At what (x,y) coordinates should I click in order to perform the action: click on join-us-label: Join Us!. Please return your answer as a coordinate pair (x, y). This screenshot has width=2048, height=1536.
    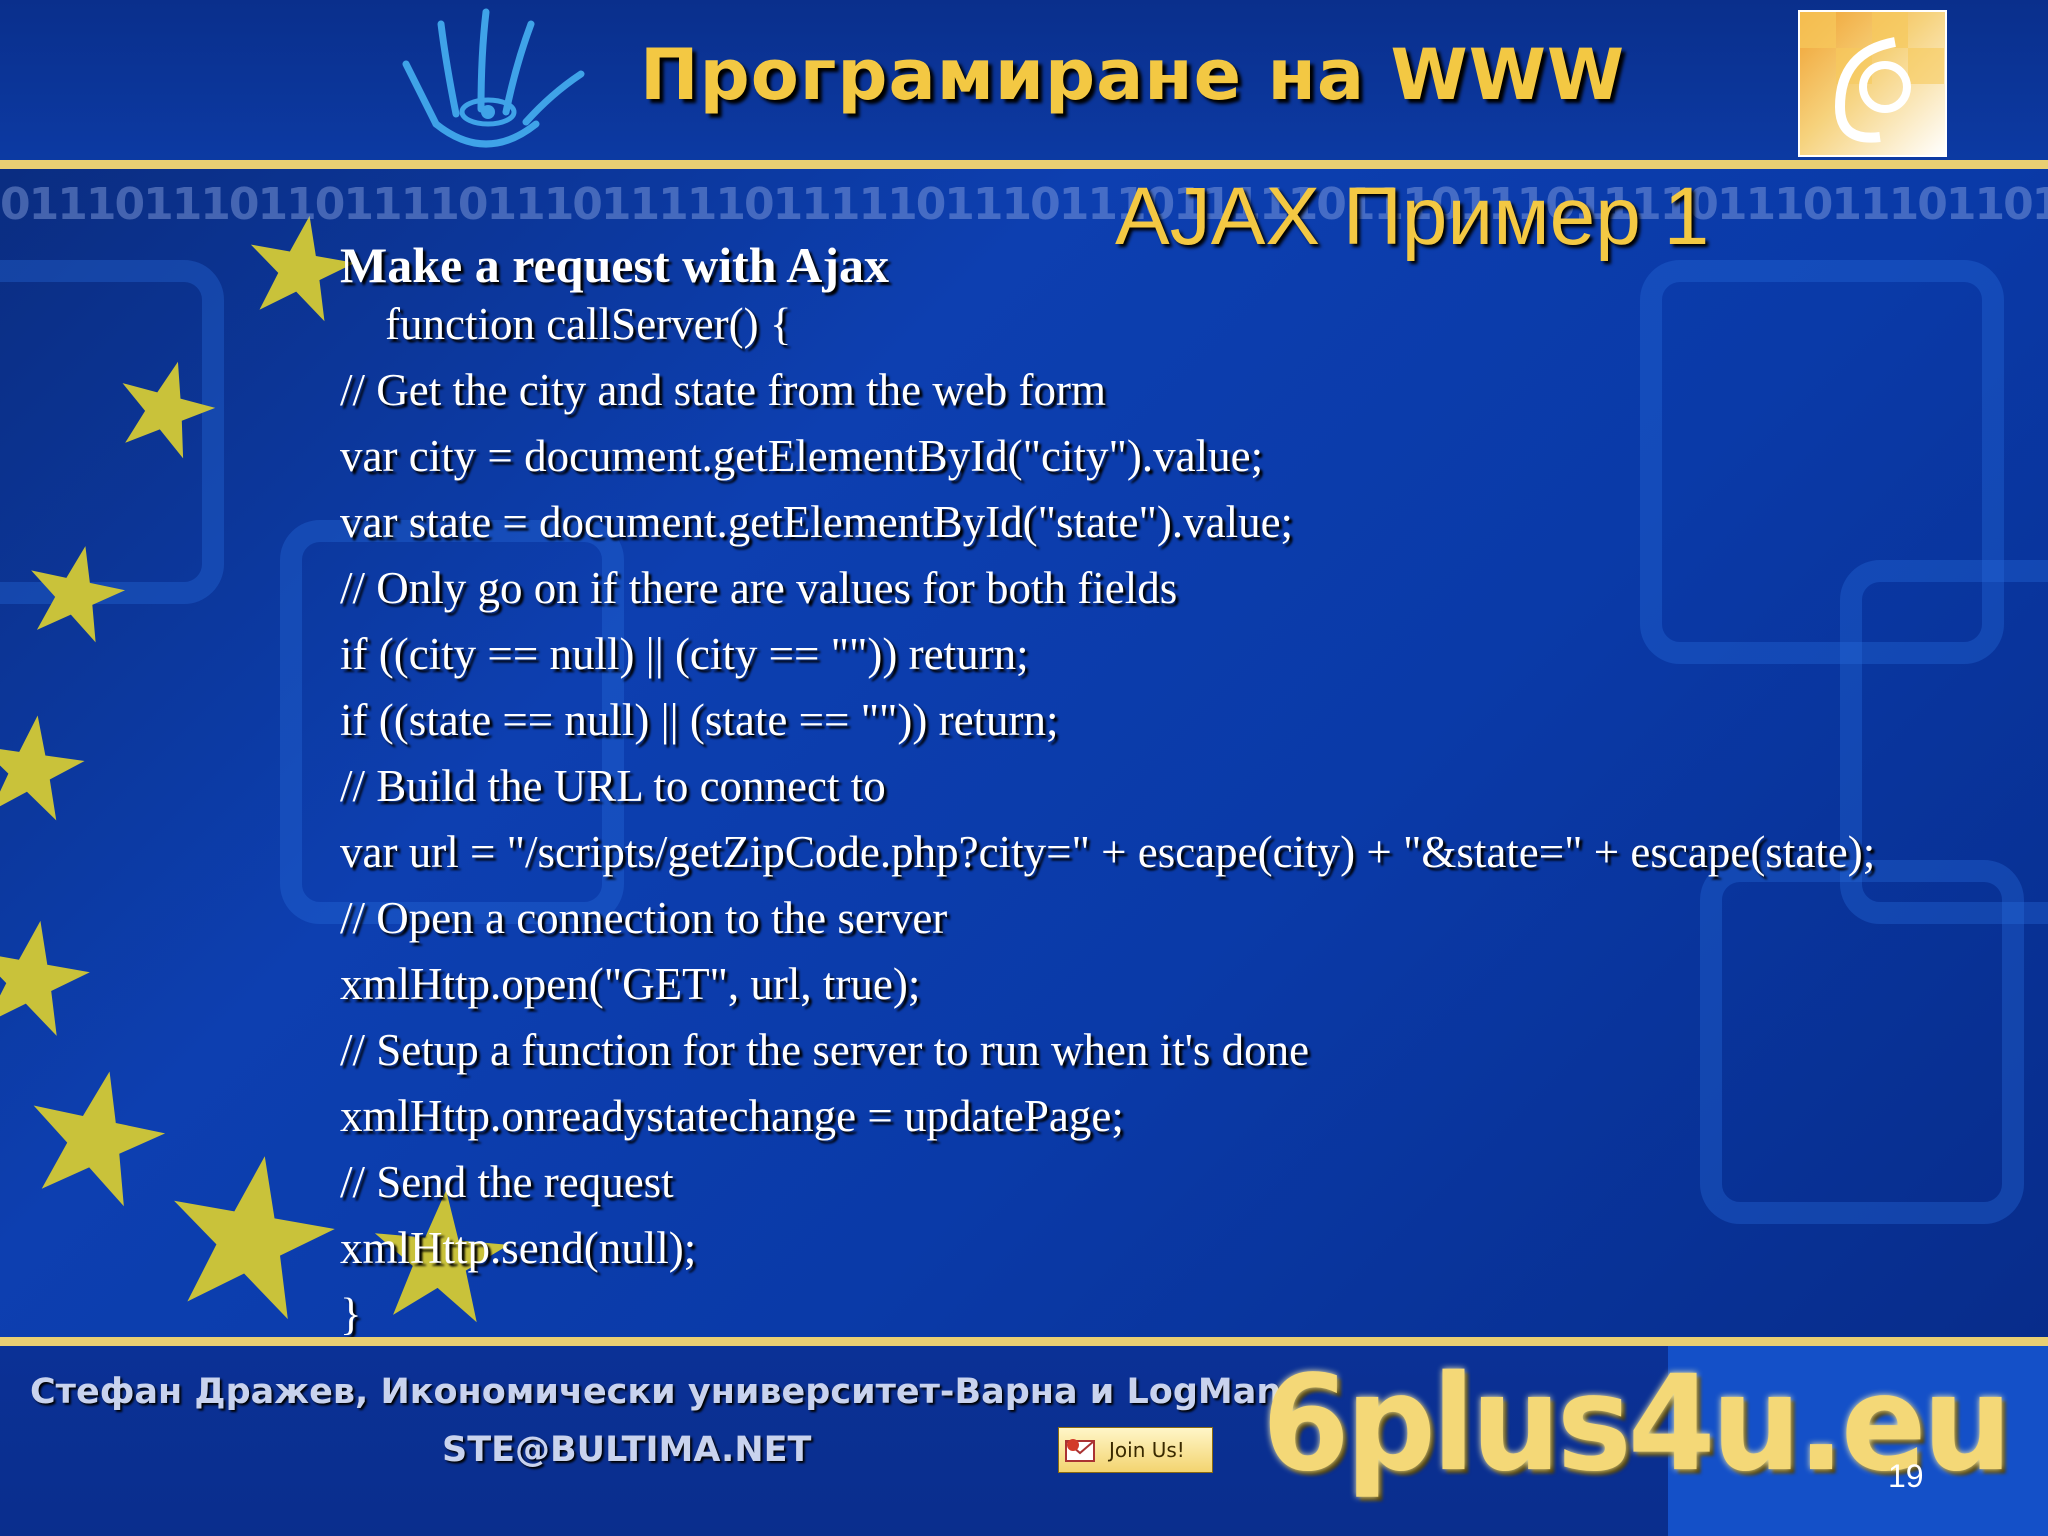
    Looking at the image, I should click on (1147, 1450).